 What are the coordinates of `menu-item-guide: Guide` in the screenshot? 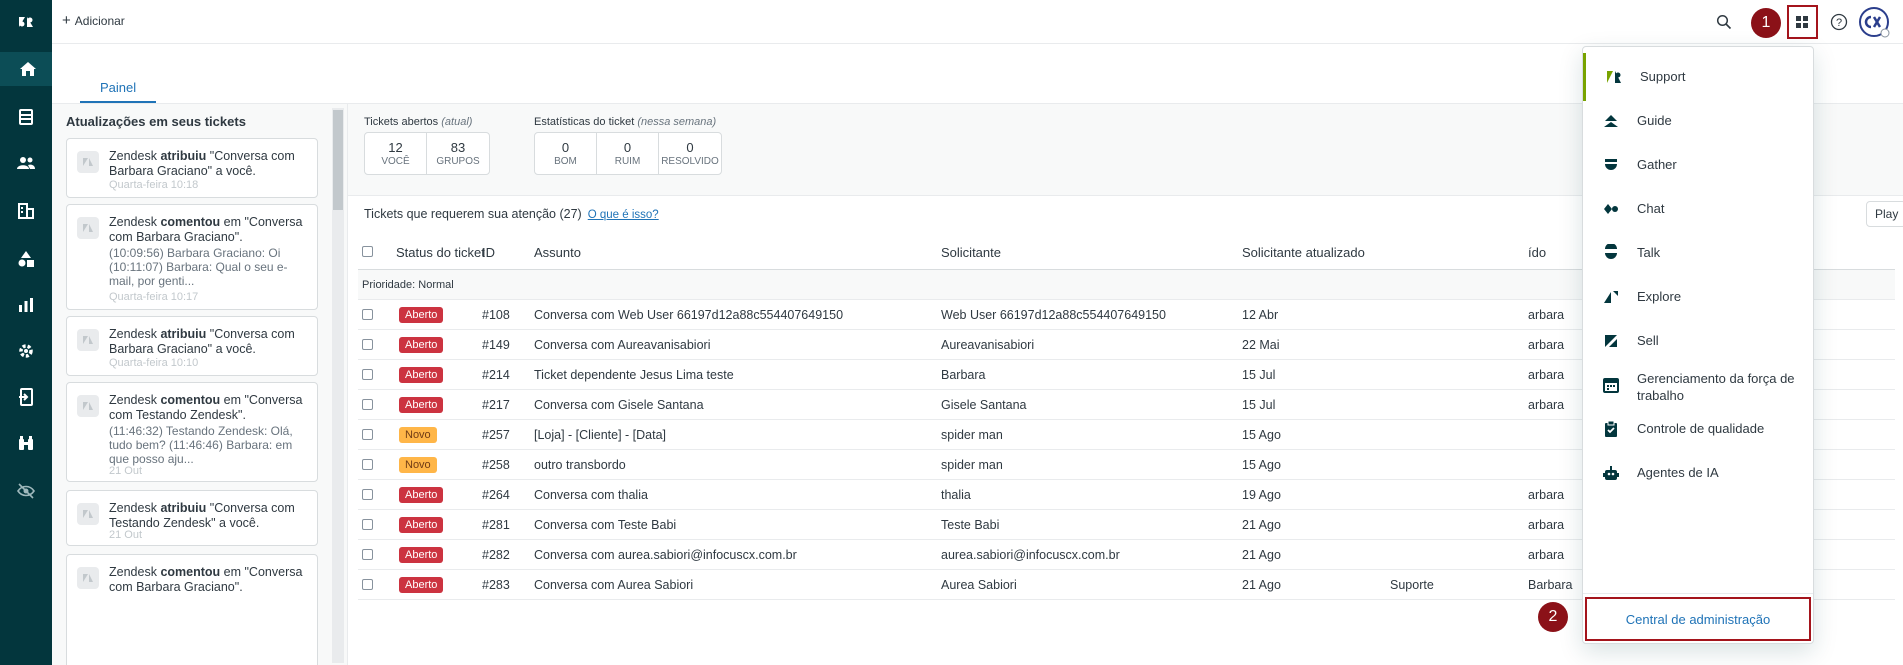 It's located at (1698, 121).